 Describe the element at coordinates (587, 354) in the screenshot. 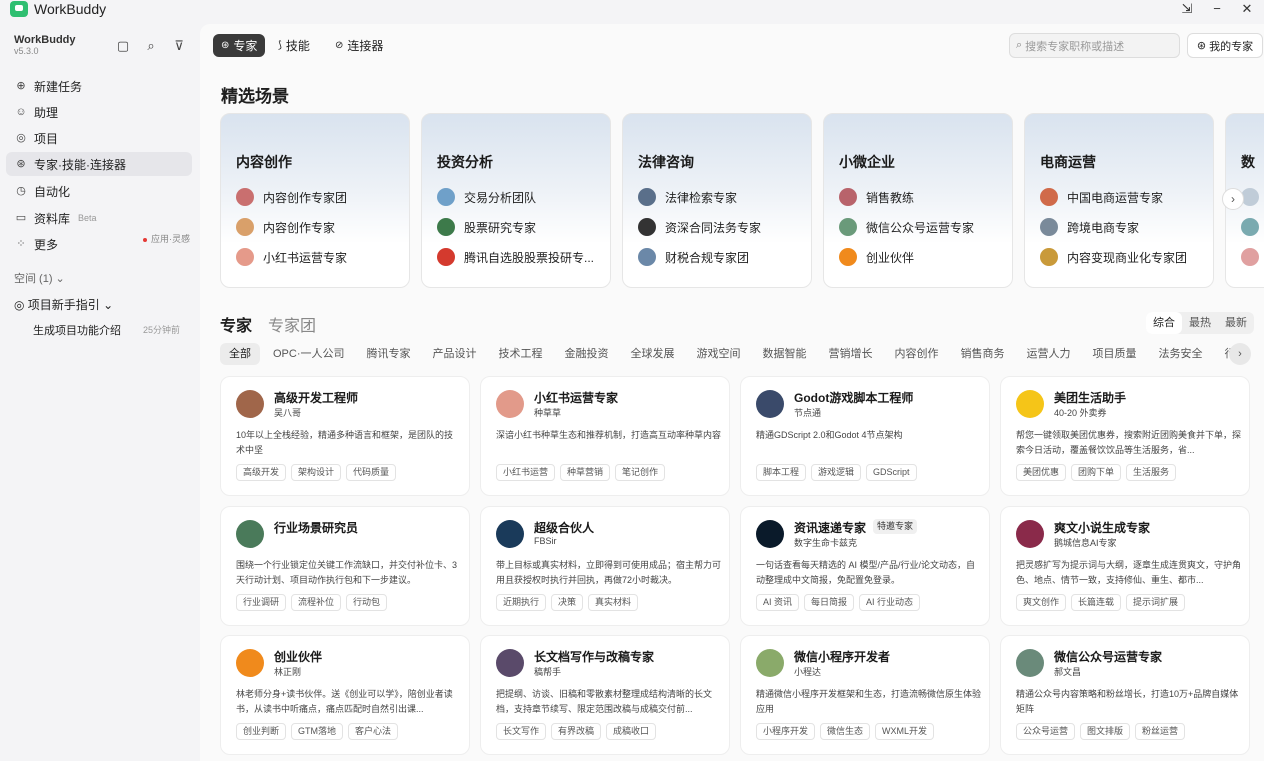

I see `category-tab: 金融投资` at that location.